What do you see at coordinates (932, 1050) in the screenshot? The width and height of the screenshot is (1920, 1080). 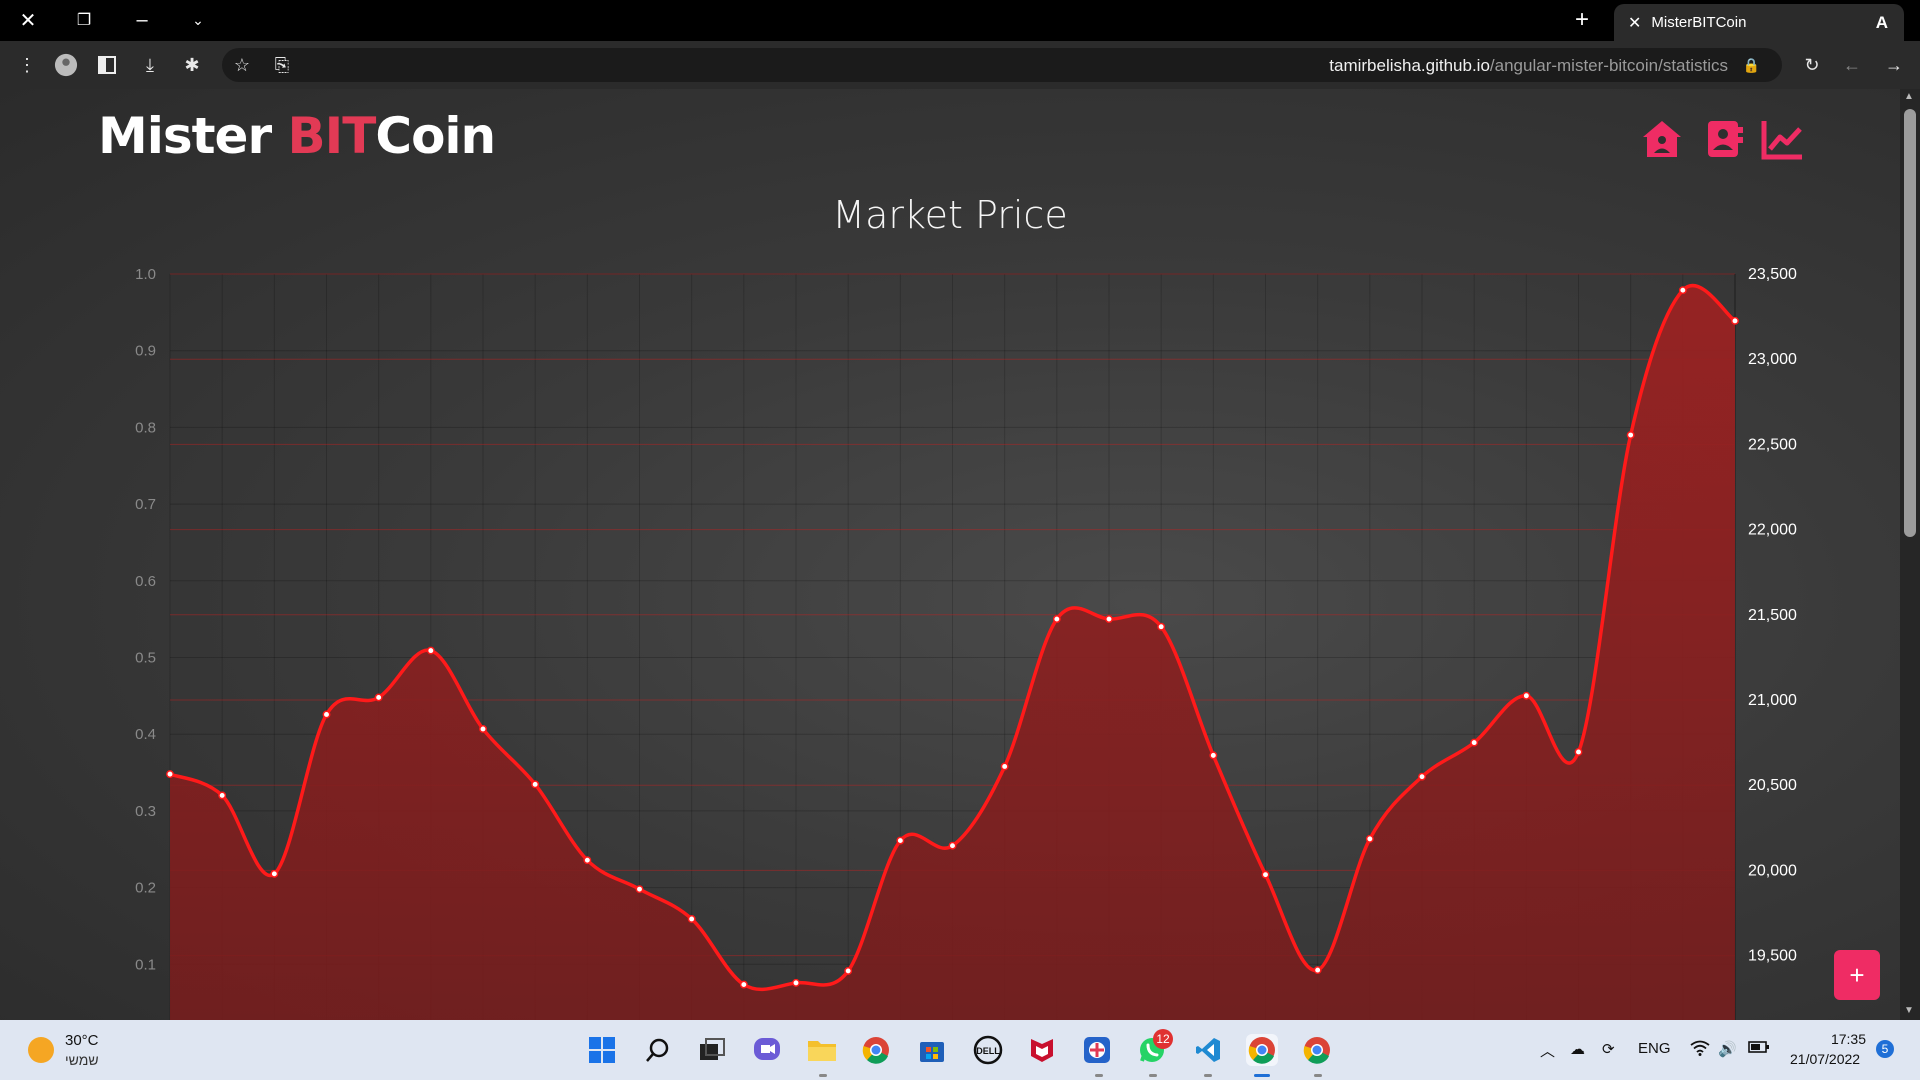 I see `store-icon` at bounding box center [932, 1050].